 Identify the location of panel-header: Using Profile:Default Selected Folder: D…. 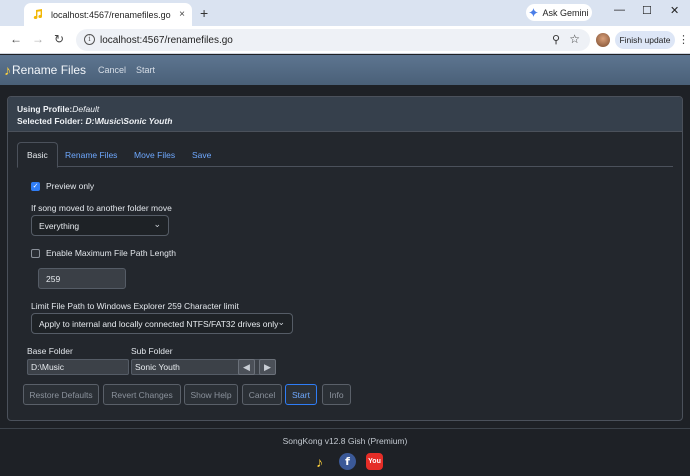
(345, 114).